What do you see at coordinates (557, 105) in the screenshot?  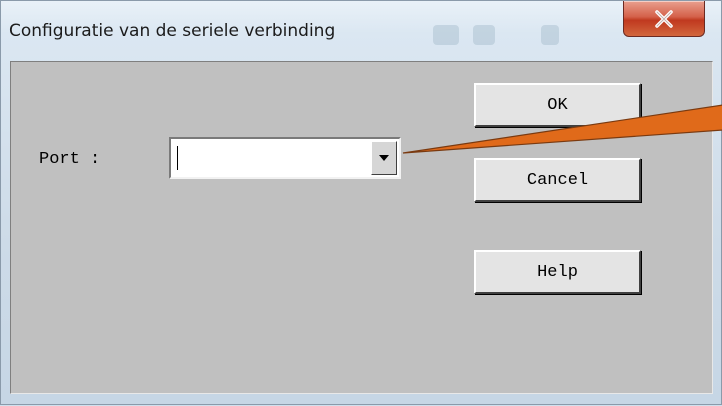 I see `ok-button: OK` at bounding box center [557, 105].